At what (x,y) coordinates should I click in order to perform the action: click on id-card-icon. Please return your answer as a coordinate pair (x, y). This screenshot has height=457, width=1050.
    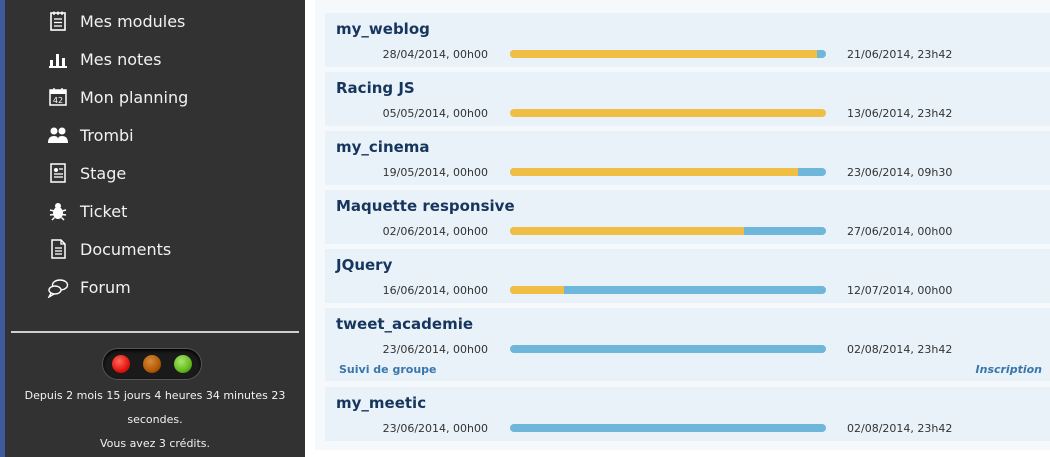
    Looking at the image, I should click on (58, 173).